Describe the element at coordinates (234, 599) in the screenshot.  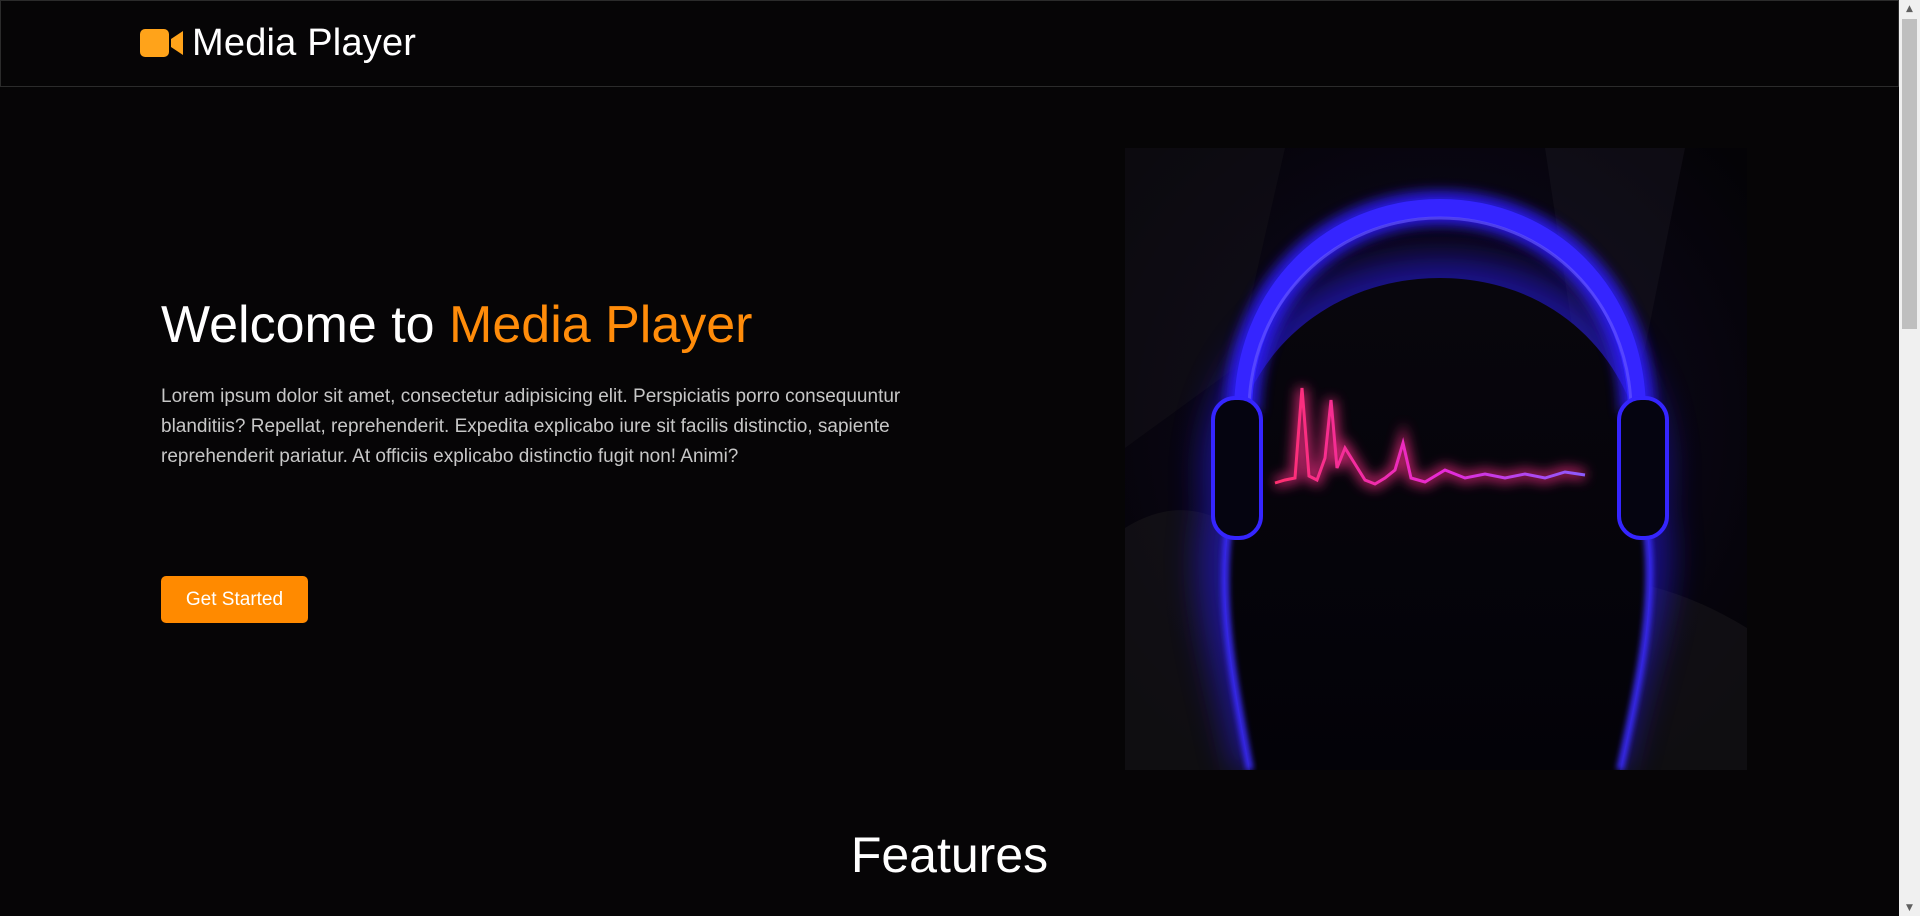
I see `get-started-button: Get Started` at that location.